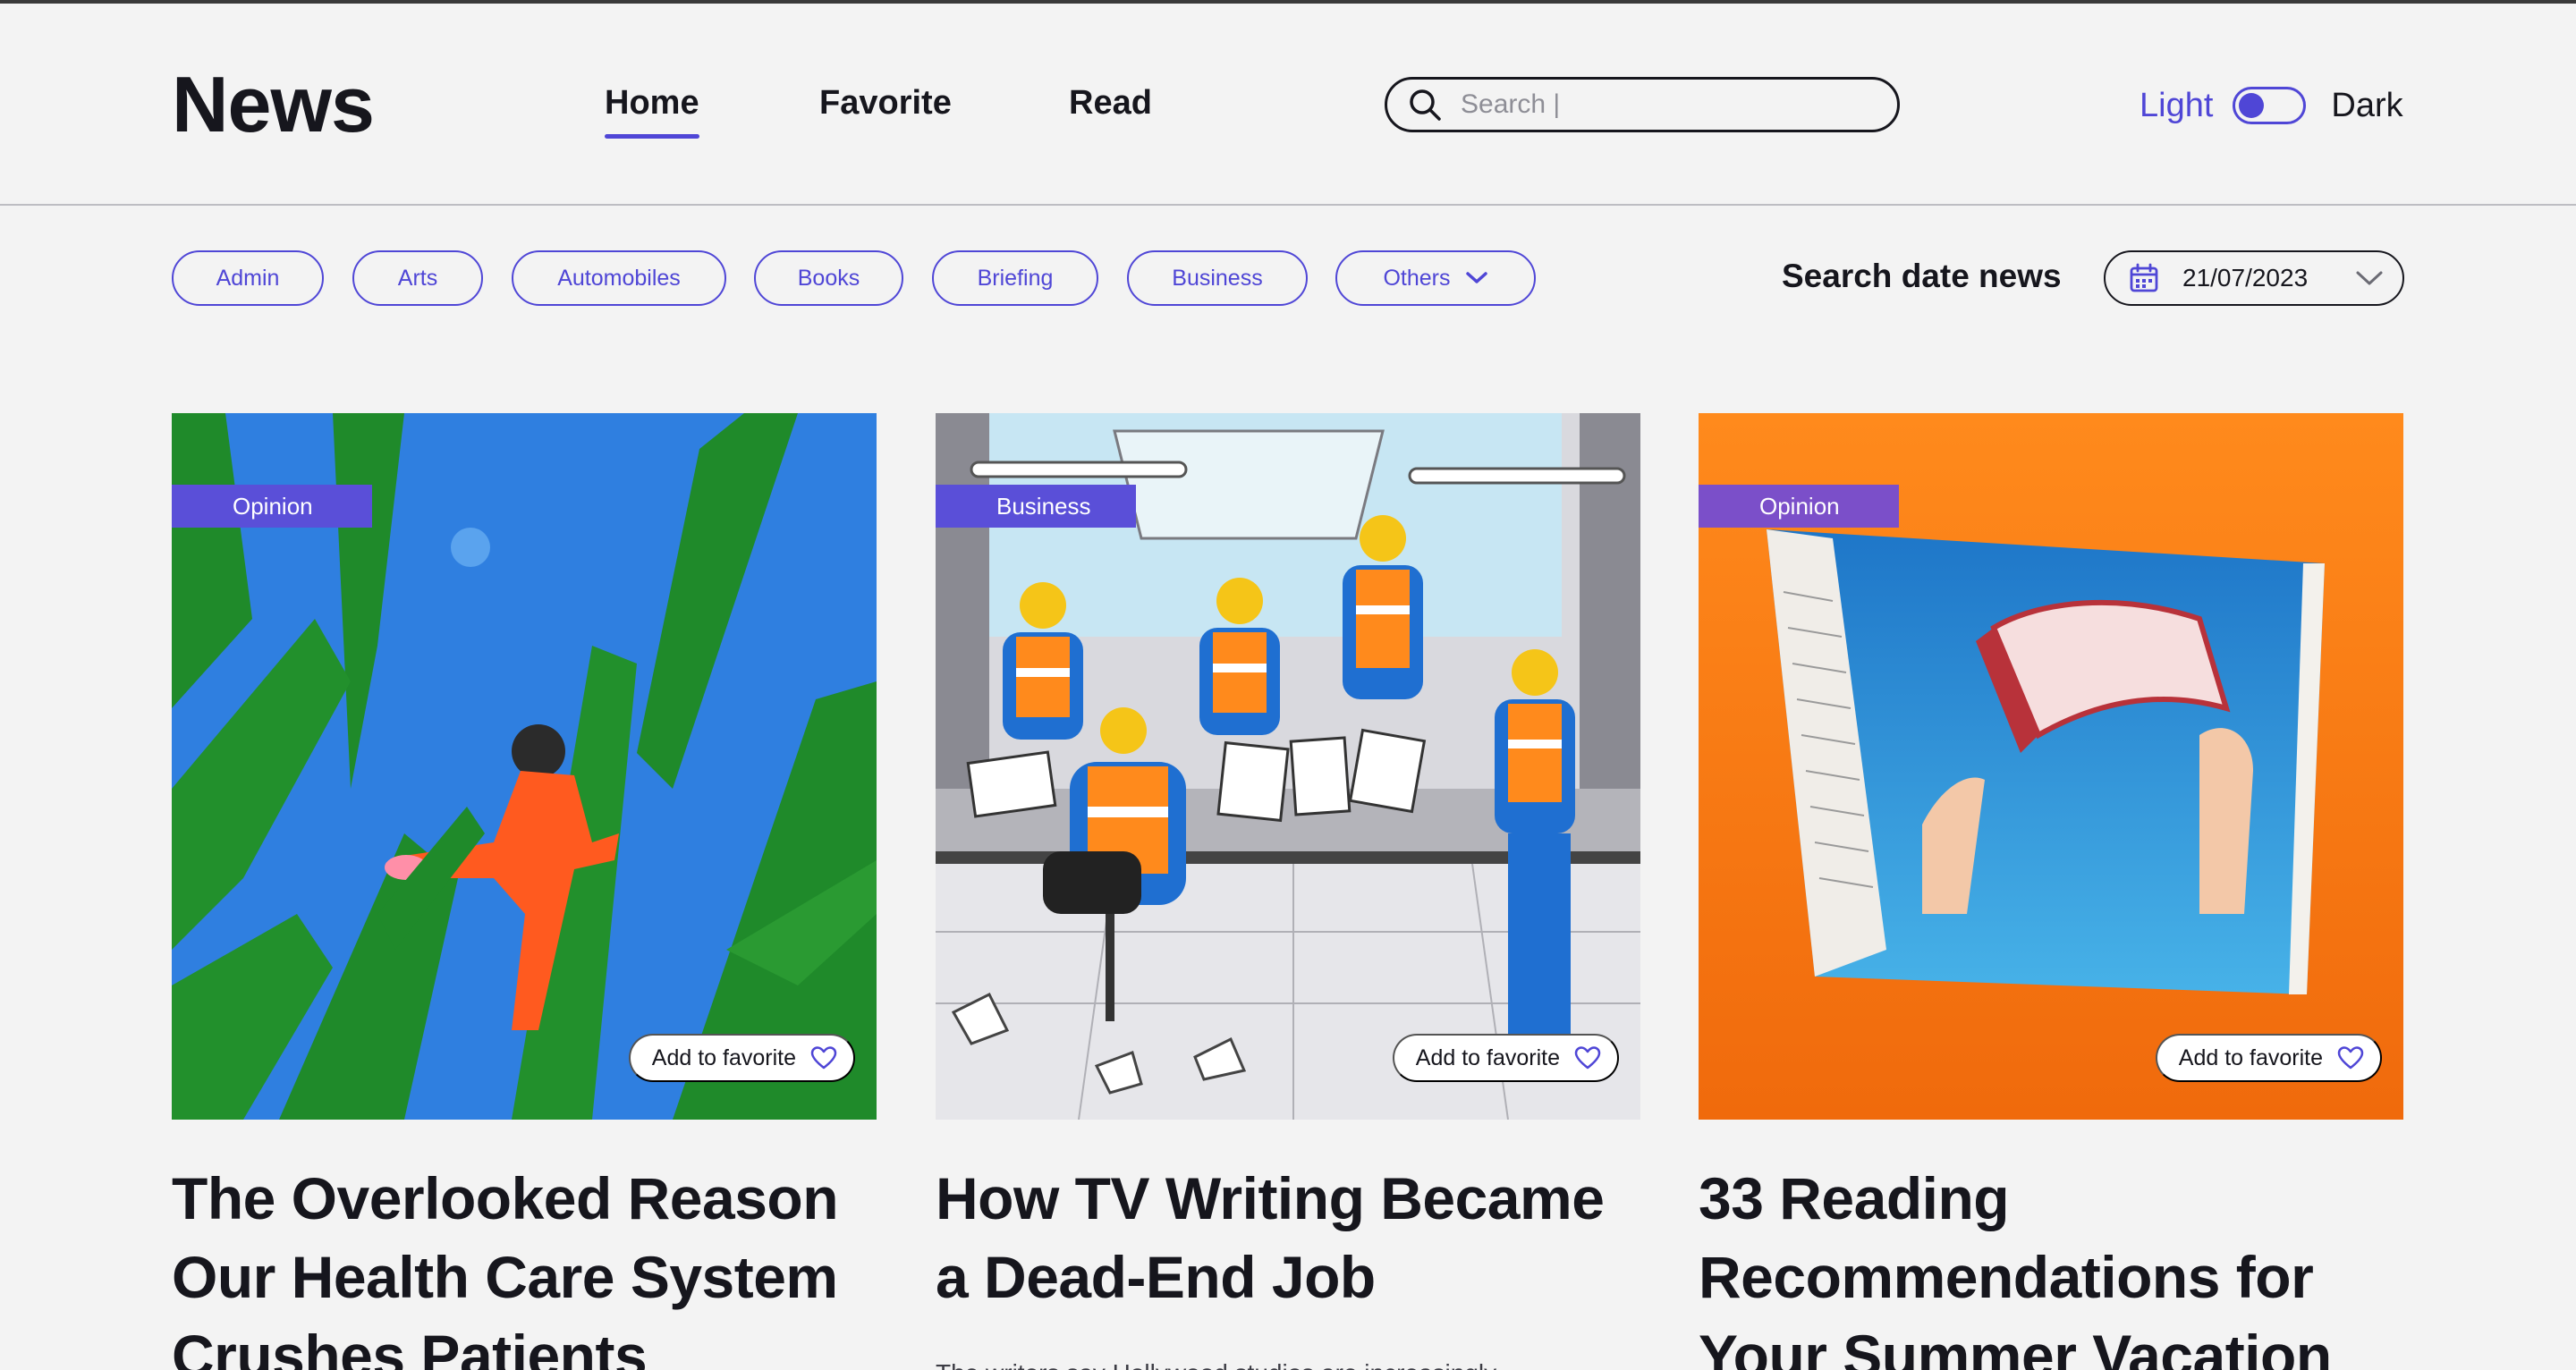 This screenshot has height=1370, width=2576. I want to click on site-header: News Home Favorite Read Light Dark, so click(1288, 105).